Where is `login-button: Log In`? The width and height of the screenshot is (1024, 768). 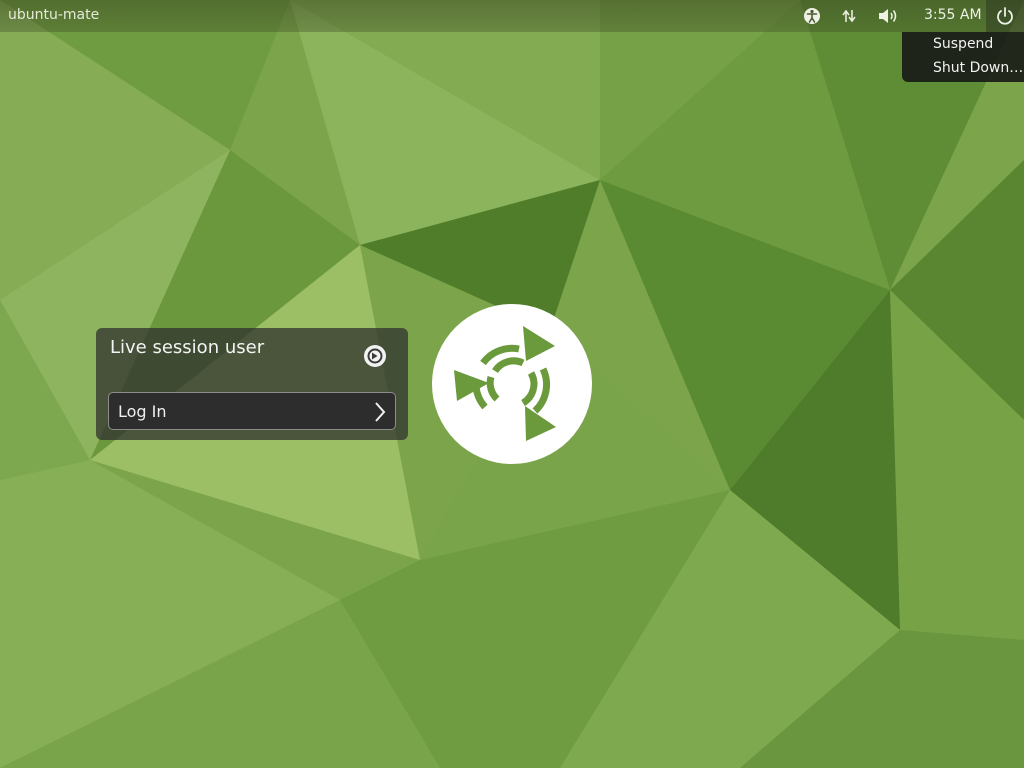 login-button: Log In is located at coordinates (252, 411).